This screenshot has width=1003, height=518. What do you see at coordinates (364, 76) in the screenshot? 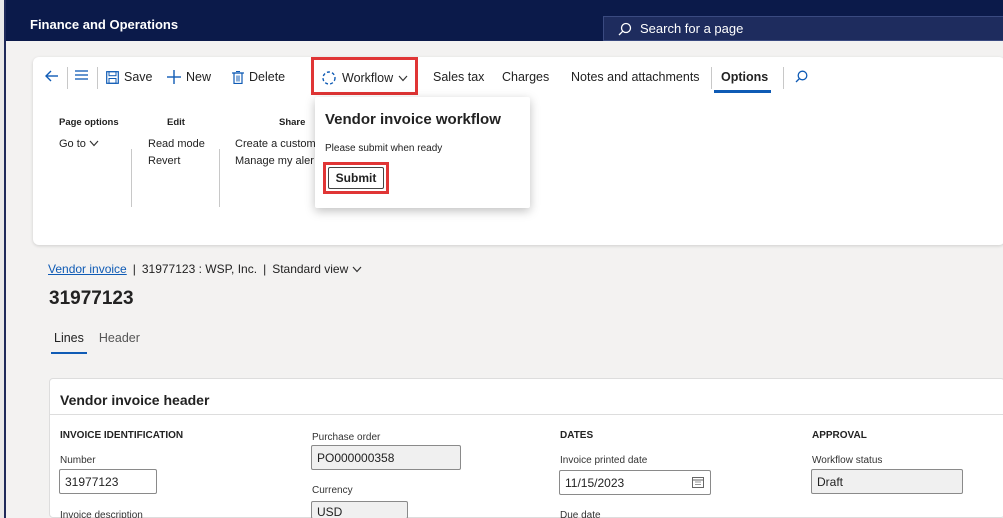
I see `workflow-highlight-box` at bounding box center [364, 76].